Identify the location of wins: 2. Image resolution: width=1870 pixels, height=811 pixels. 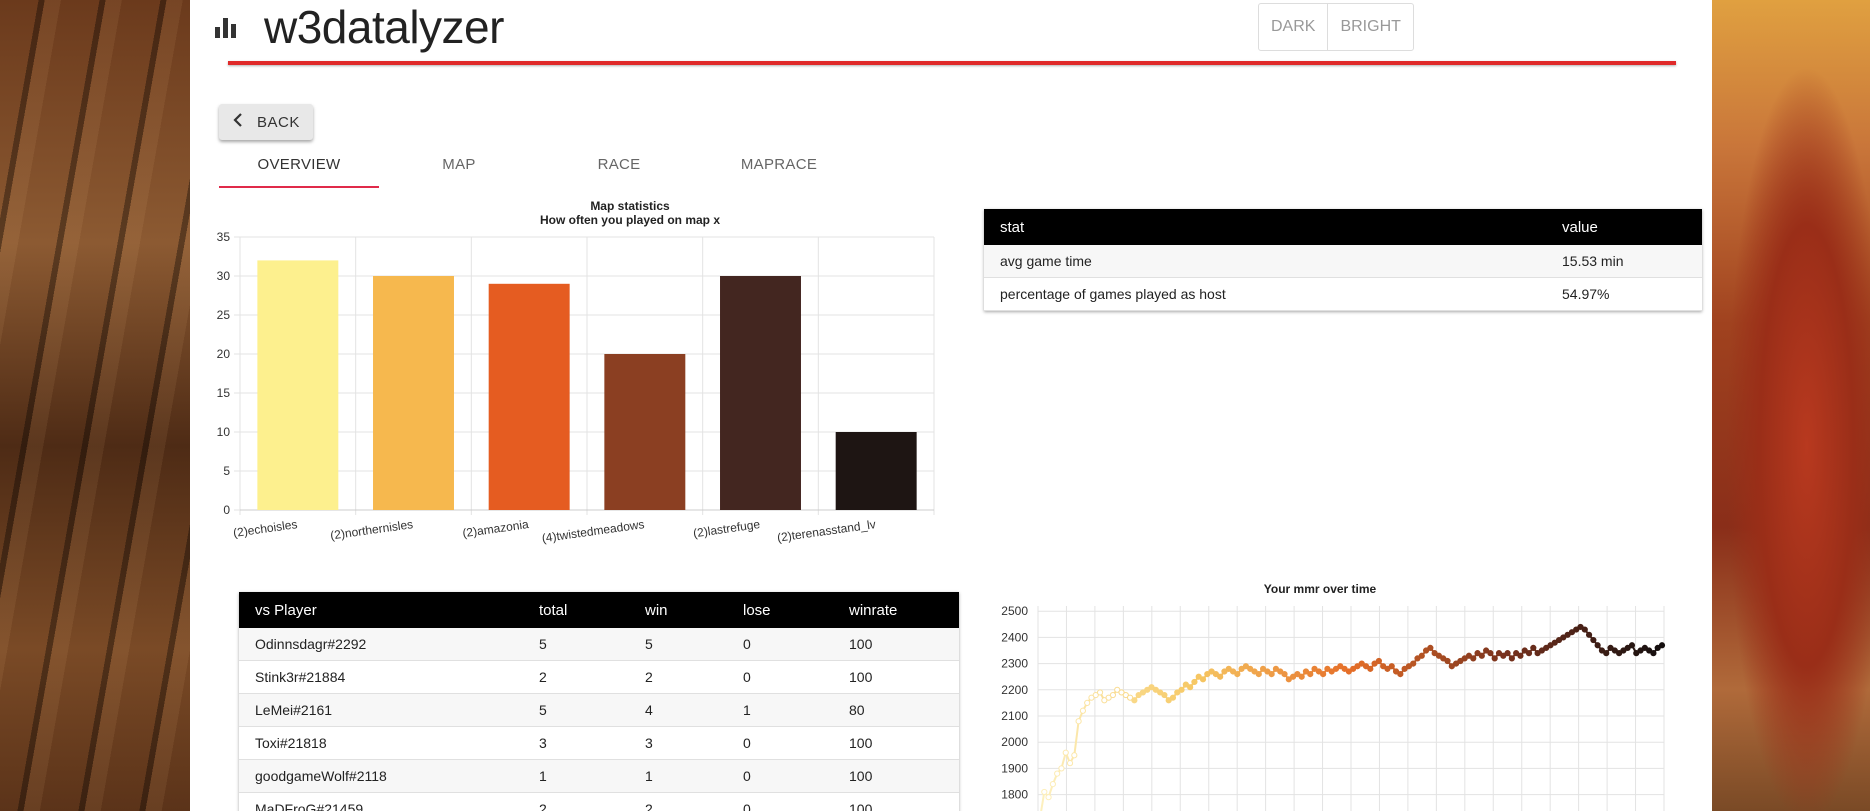
(678, 801).